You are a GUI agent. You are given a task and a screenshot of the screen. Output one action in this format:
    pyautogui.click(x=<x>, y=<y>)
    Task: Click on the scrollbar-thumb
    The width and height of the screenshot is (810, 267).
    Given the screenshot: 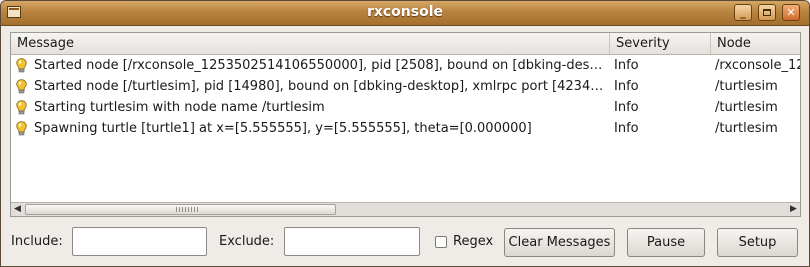 What is the action you would take?
    pyautogui.click(x=180, y=209)
    